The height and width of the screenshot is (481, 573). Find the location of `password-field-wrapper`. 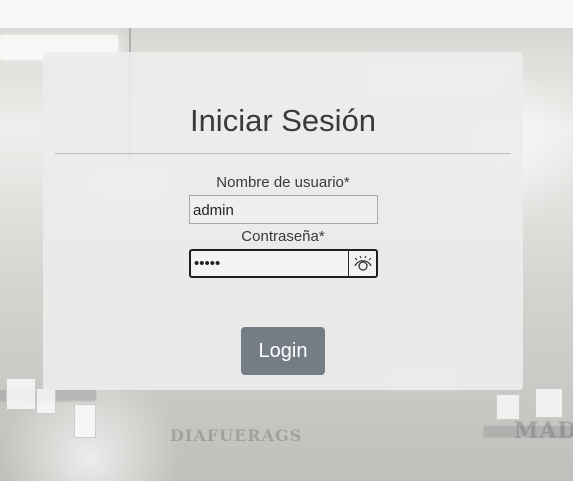

password-field-wrapper is located at coordinates (283, 263).